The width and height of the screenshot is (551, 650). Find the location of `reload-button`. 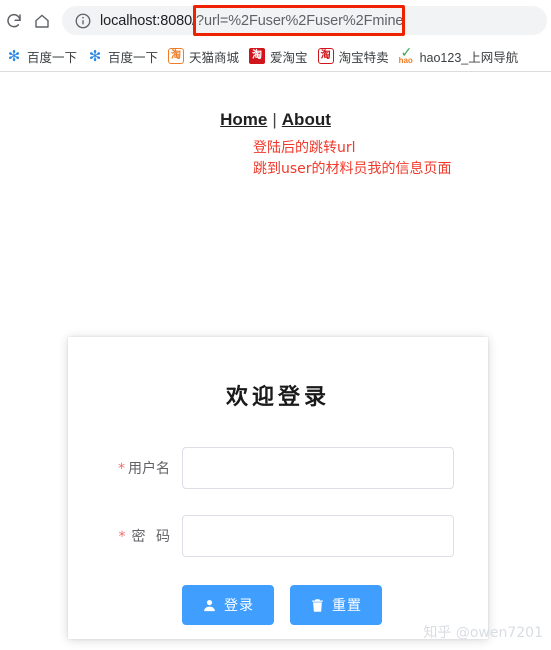

reload-button is located at coordinates (14, 21).